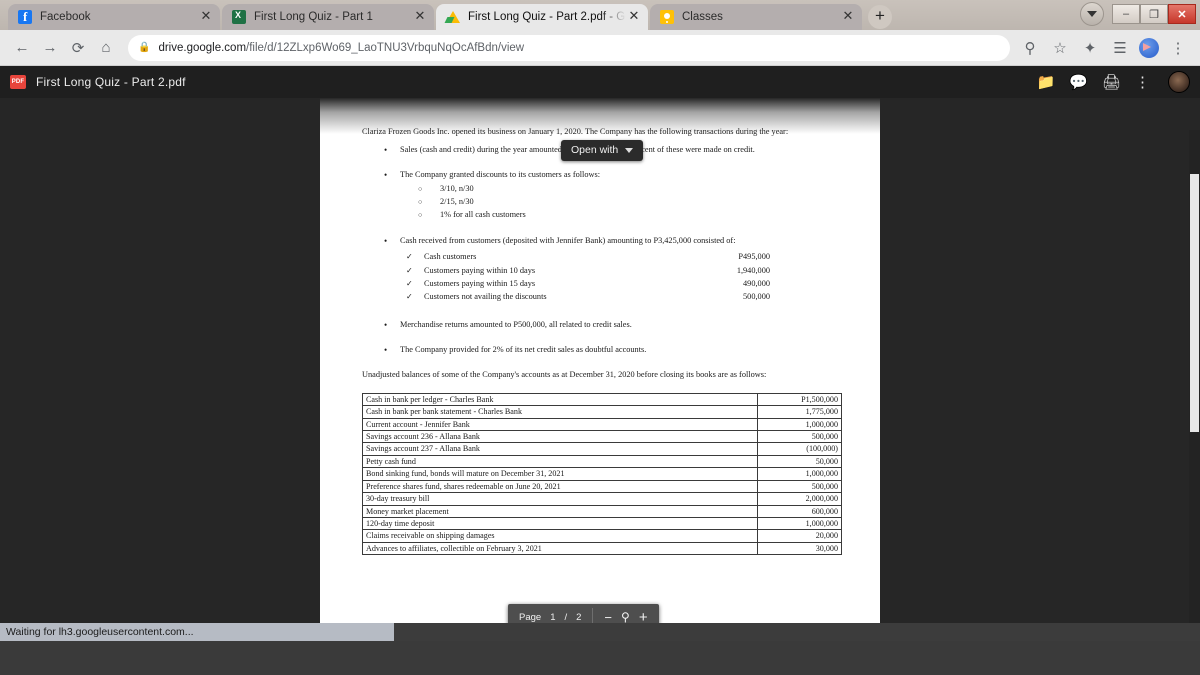  I want to click on list-item-label: 2/15, n/30, so click(457, 202).